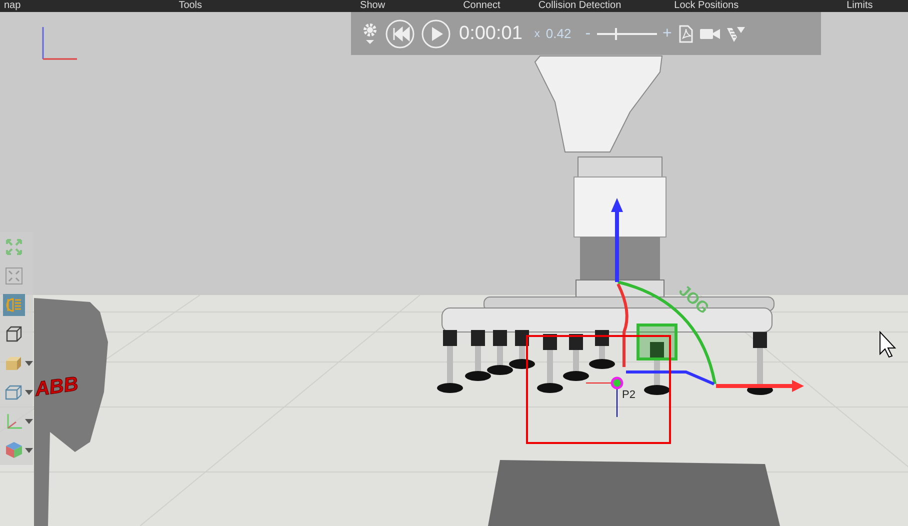  What do you see at coordinates (14, 276) in the screenshot?
I see `fit-icon` at bounding box center [14, 276].